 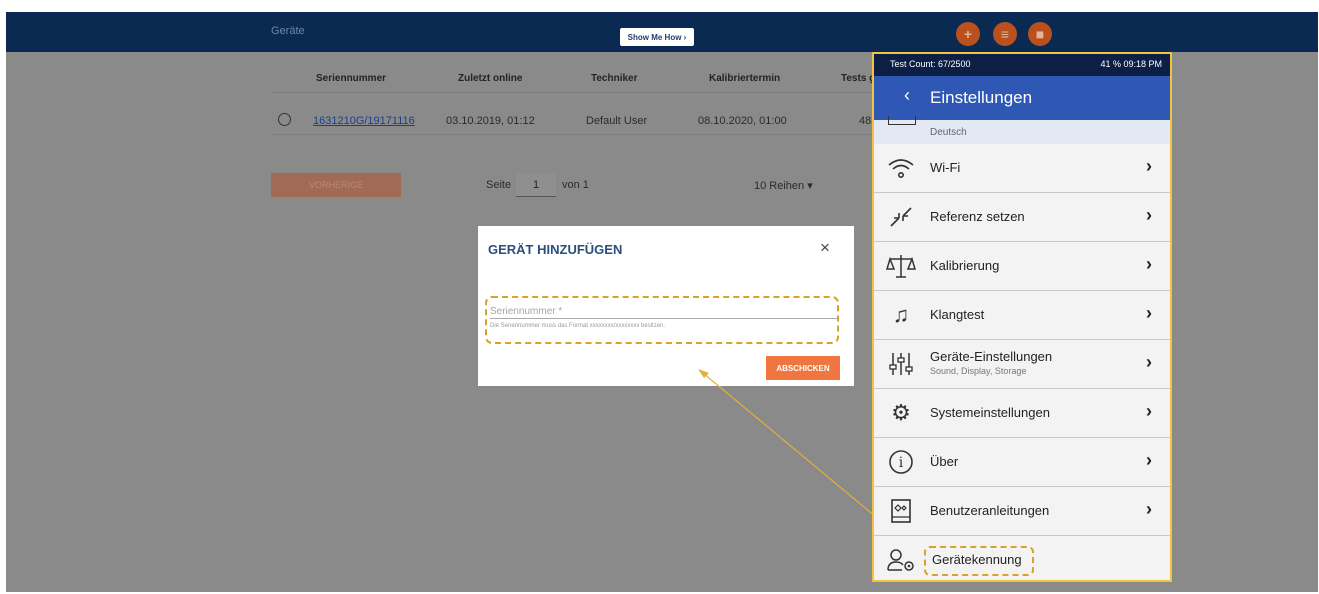 What do you see at coordinates (907, 95) in the screenshot?
I see `back-icon: ‹` at bounding box center [907, 95].